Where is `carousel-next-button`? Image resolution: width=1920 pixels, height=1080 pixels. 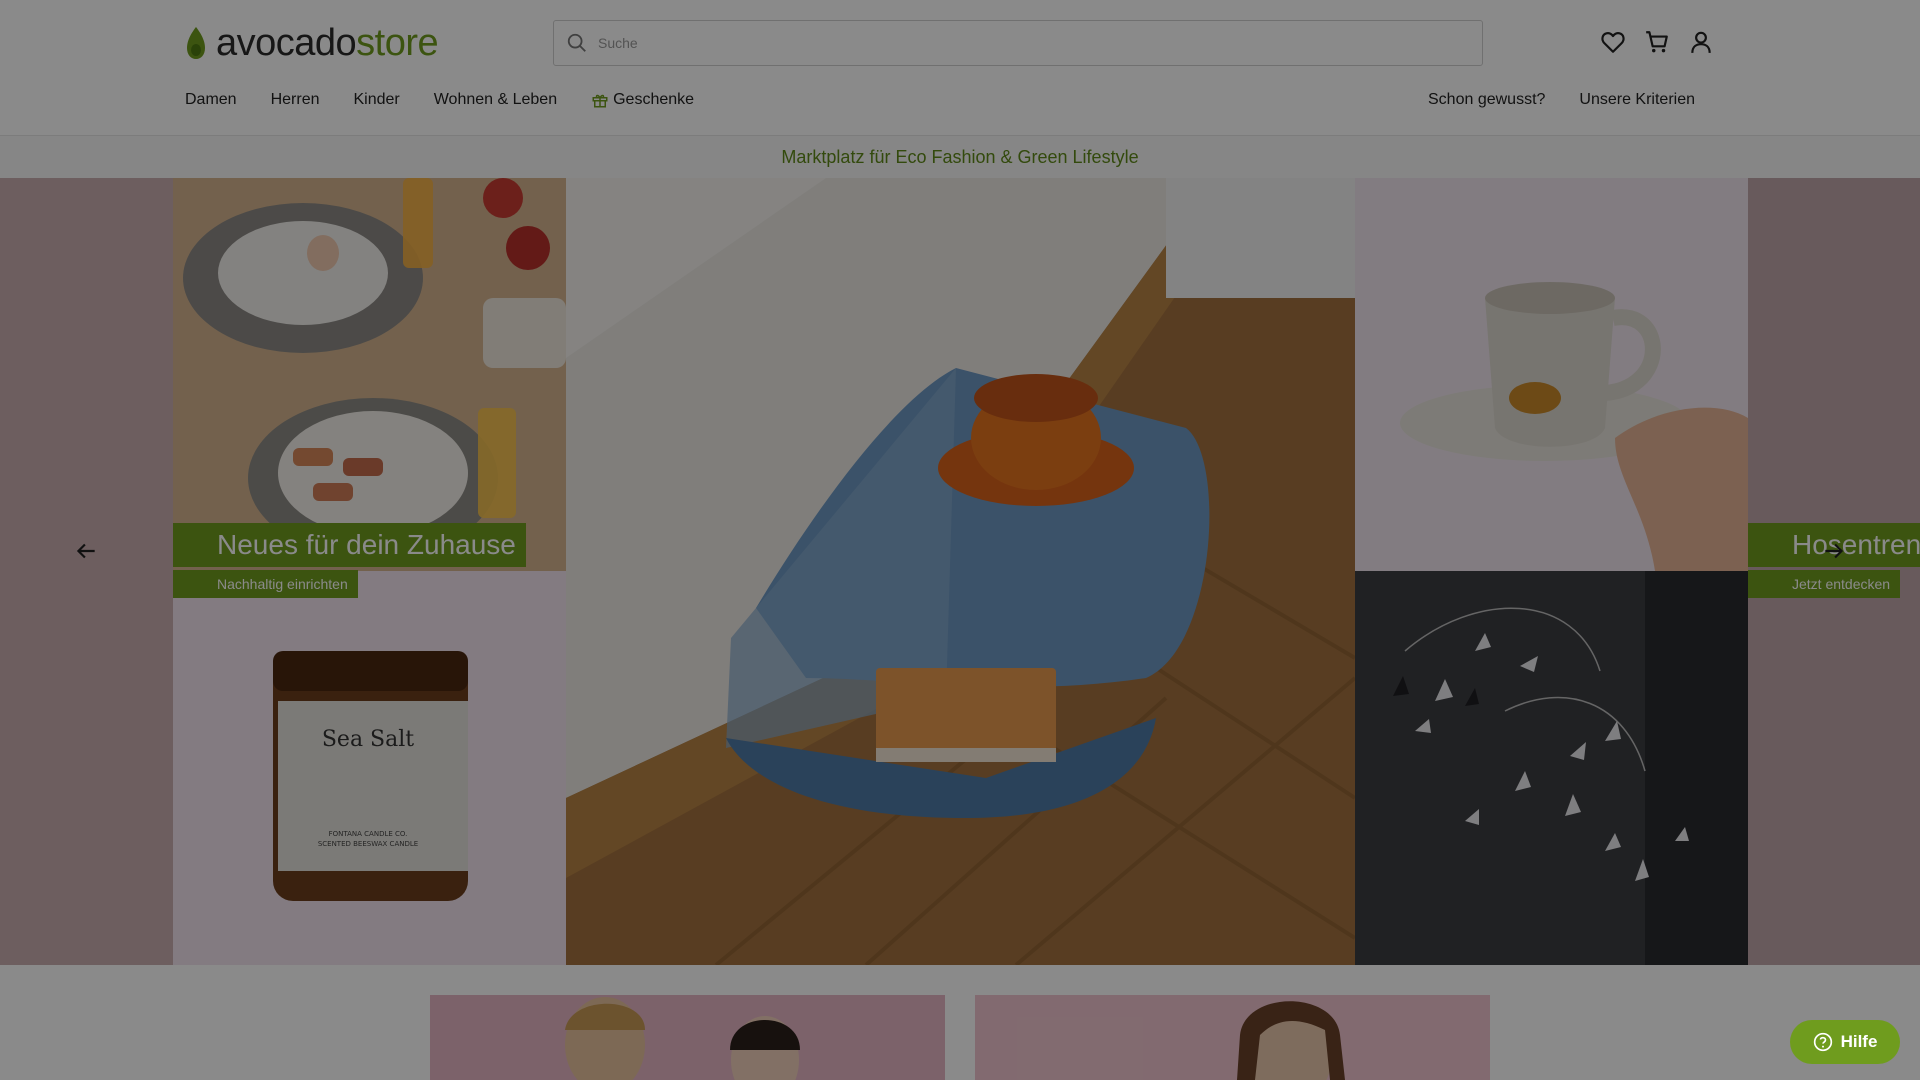
carousel-next-button is located at coordinates (1834, 551).